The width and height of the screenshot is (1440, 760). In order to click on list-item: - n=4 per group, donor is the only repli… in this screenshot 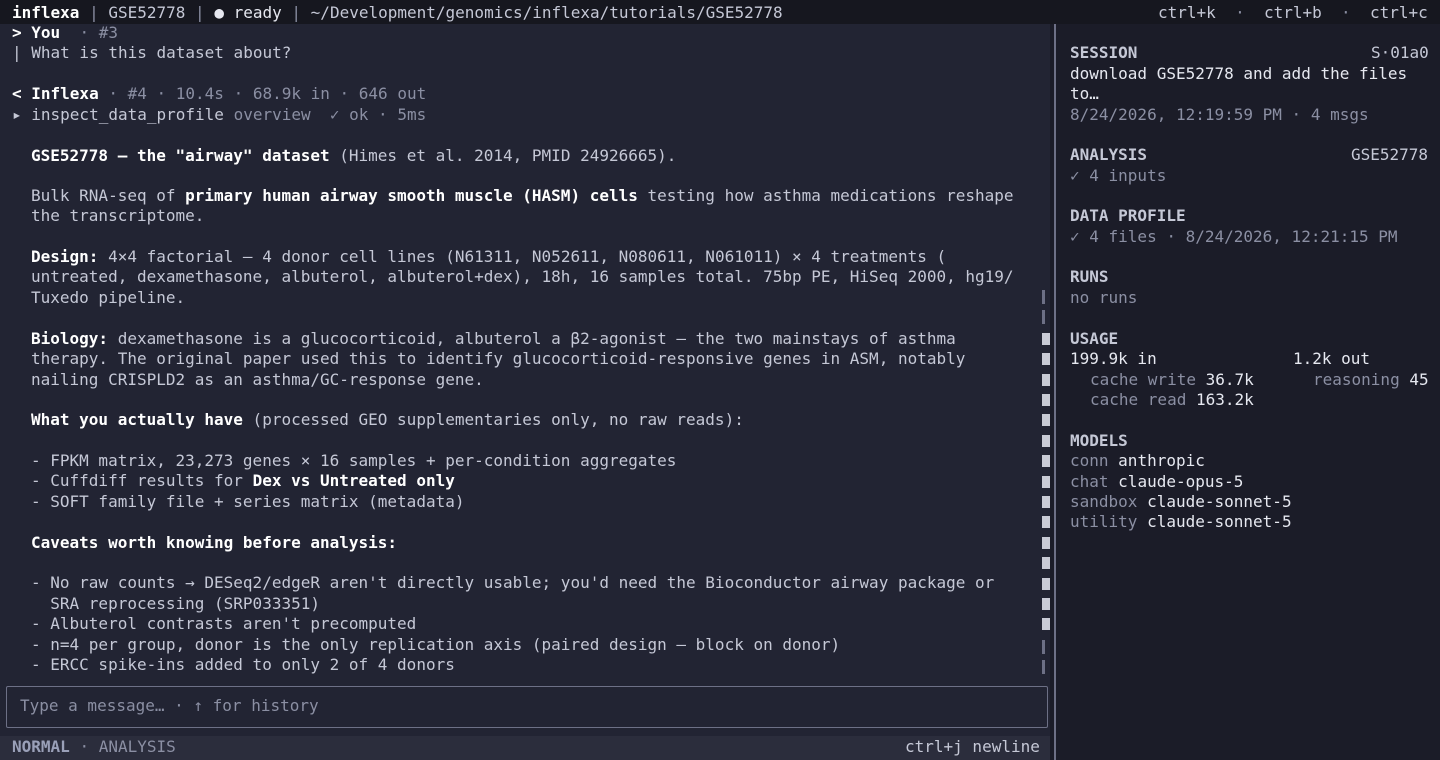, I will do `click(436, 644)`.